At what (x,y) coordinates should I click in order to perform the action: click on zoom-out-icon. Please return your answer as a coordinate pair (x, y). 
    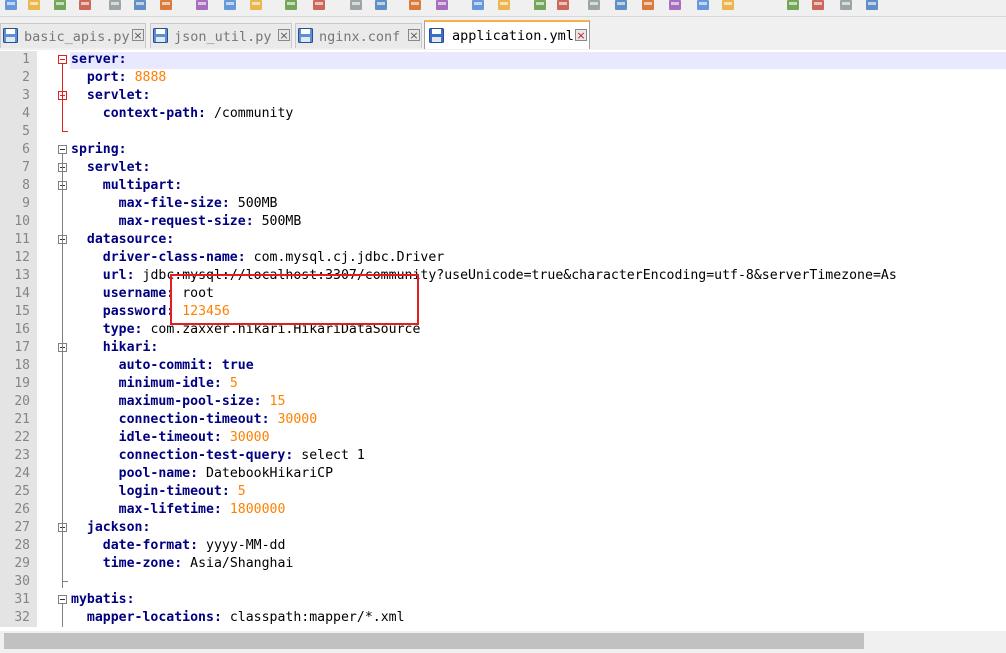
    Looking at the image, I should click on (442, 6).